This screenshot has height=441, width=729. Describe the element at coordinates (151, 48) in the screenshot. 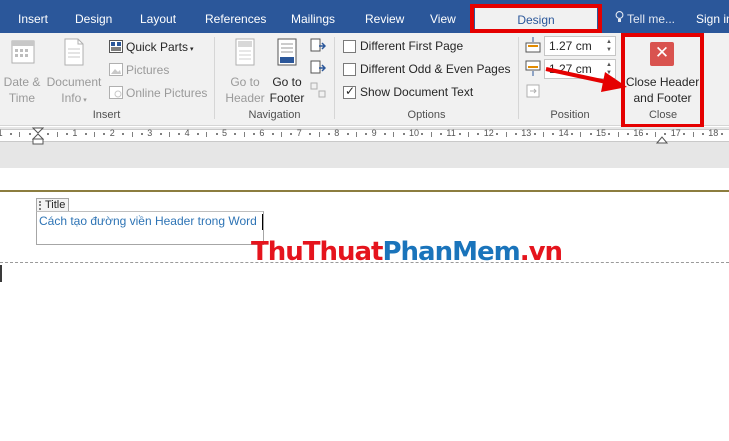

I see `quick-parts-button: Quick Parts ▾` at that location.